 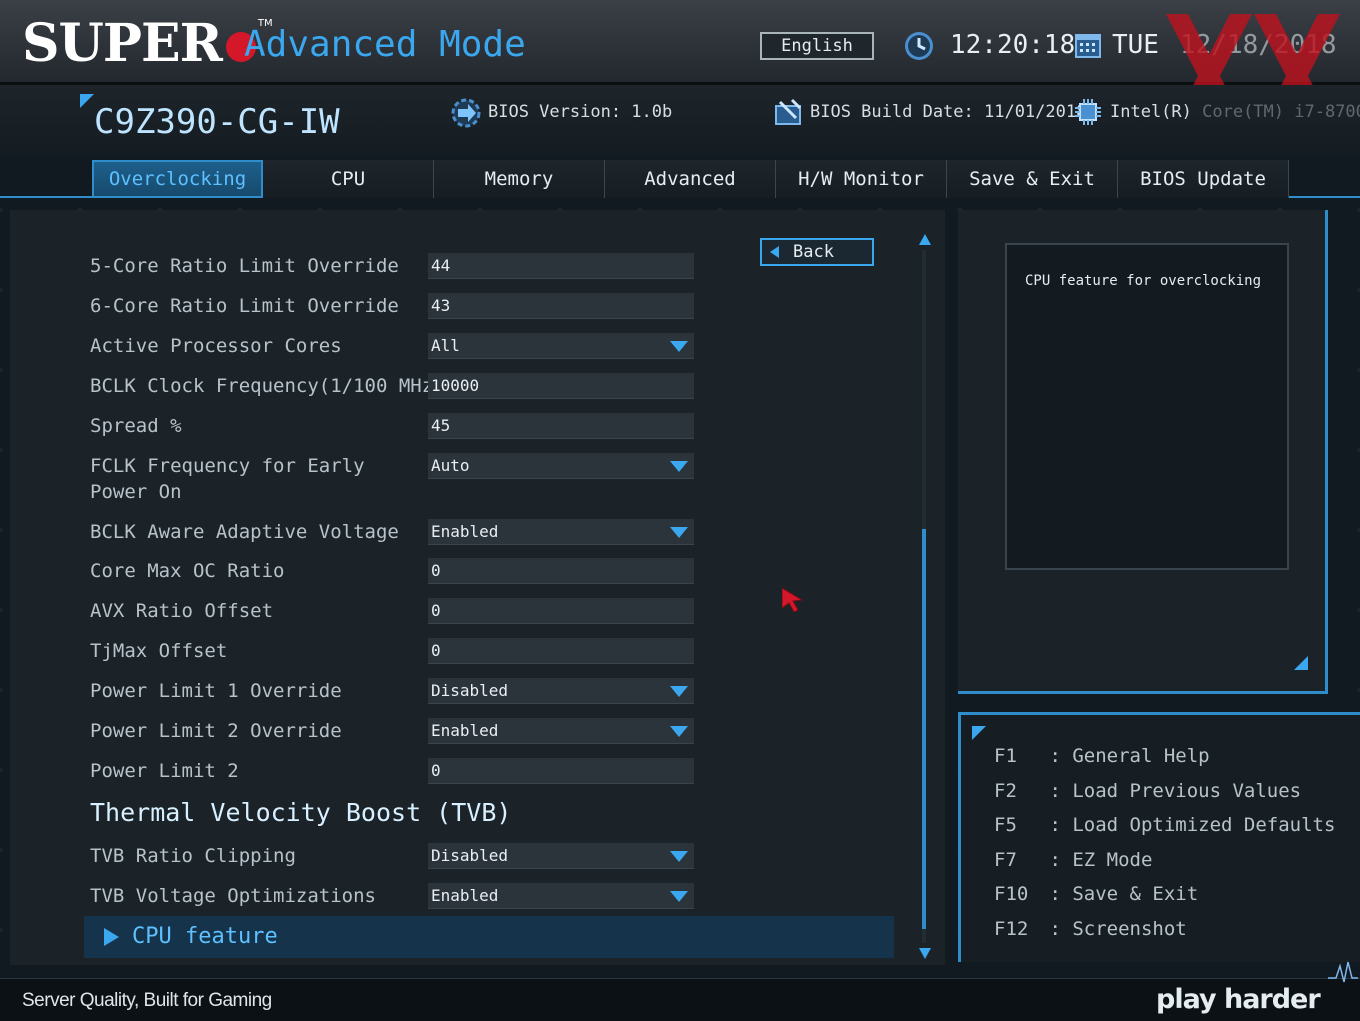 I want to click on heartbeat-icon, so click(x=1343, y=972).